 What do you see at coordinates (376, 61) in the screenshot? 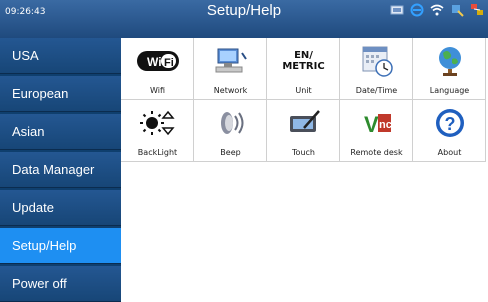
I see `calendar-clock-icon` at bounding box center [376, 61].